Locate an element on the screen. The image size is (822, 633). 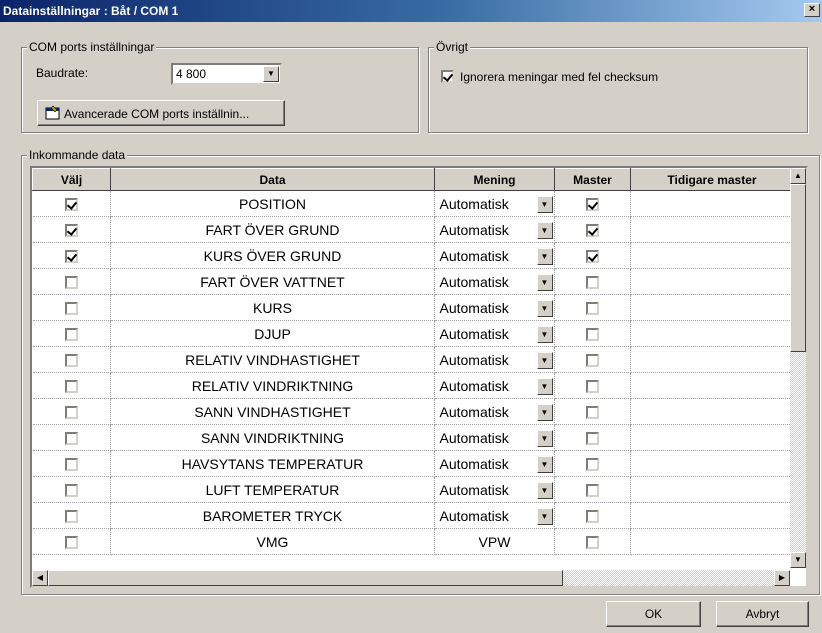
table-row: SANN VINDRIKTNING Automatisk ▼ is located at coordinates (413, 437).